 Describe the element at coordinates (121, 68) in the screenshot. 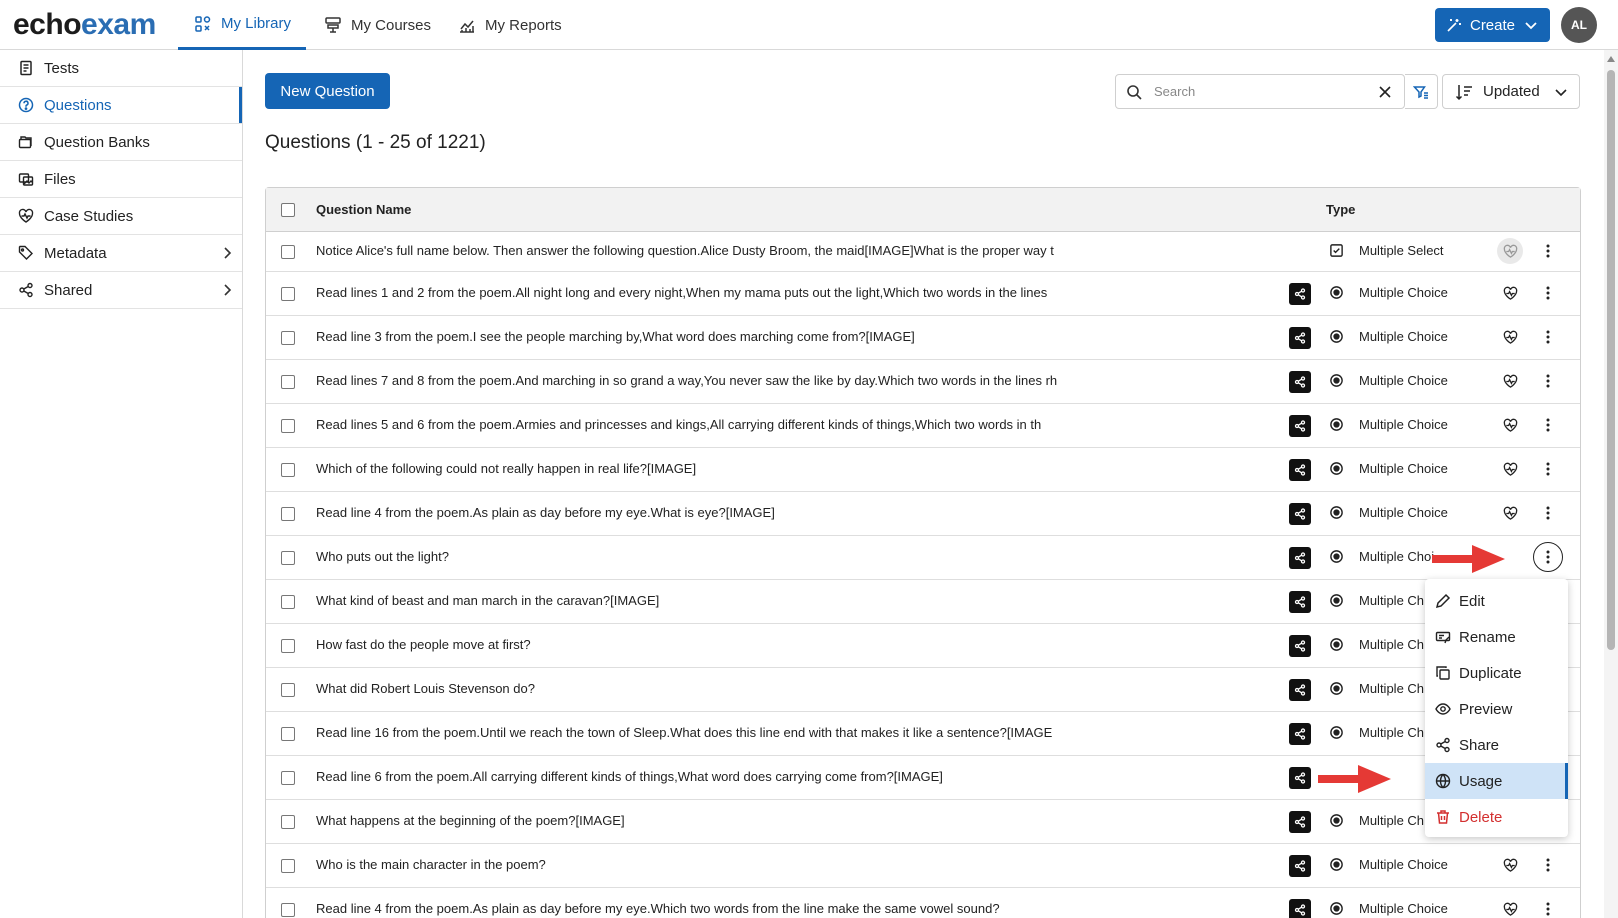

I see `sidebar-item-tests: Tests` at that location.